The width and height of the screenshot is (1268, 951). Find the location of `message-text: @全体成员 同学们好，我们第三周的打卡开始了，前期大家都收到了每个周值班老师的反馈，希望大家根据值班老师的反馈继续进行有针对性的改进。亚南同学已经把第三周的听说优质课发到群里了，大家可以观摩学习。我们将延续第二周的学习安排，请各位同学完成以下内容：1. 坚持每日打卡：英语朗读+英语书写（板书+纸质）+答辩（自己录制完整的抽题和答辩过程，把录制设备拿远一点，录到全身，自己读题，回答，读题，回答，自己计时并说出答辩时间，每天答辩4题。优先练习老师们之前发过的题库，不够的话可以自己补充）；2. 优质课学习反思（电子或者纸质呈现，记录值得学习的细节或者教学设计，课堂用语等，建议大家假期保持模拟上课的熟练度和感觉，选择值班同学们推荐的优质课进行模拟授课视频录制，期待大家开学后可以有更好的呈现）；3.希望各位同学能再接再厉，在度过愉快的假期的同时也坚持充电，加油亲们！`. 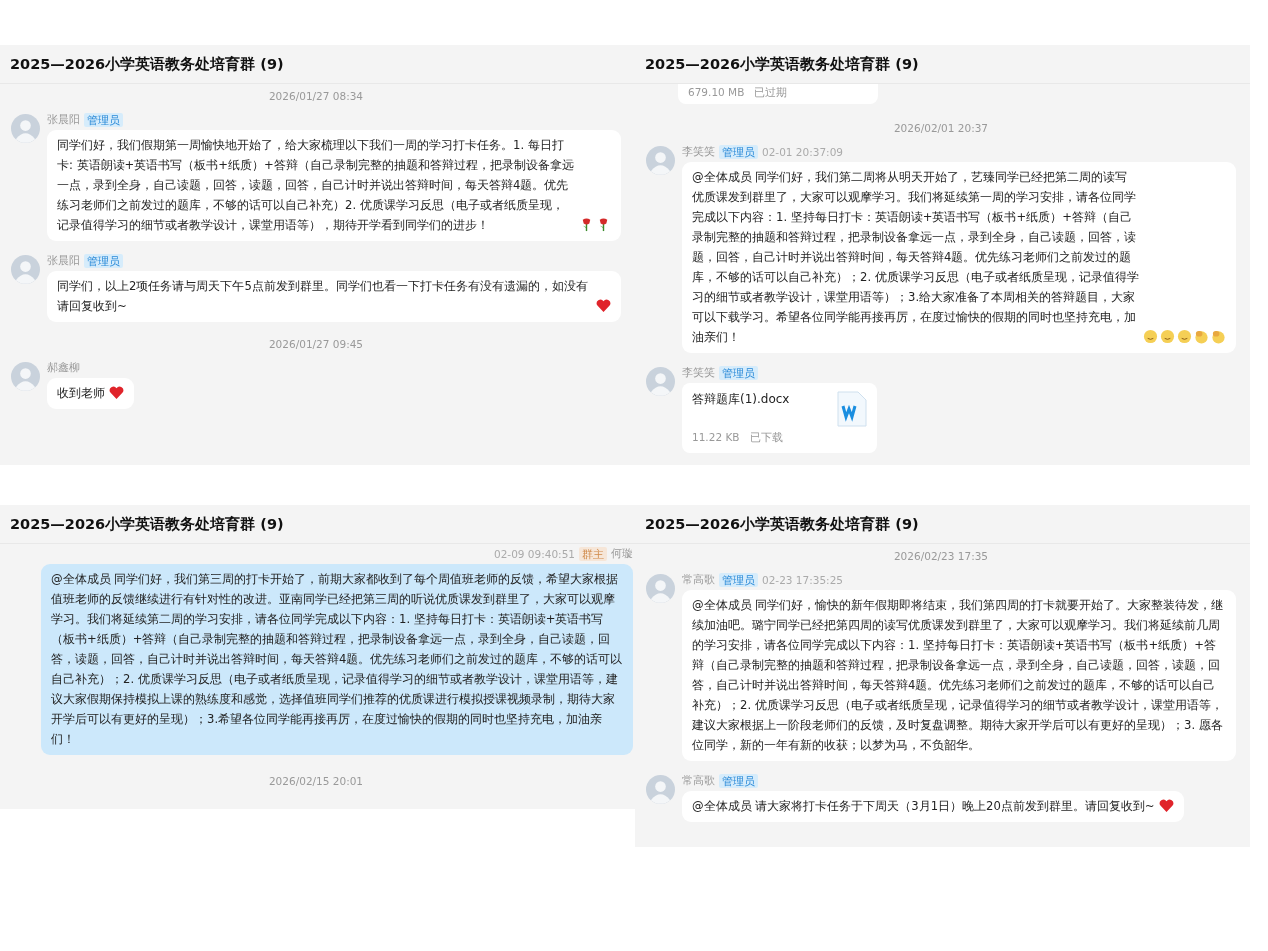

message-text: @全体成员 同学们好，我们第三周的打卡开始了，前期大家都收到了每个周值班老师的反馈，希望大家根据值班老师的反馈继续进行有针对性的改进。亚南同学已经把第三周的听说优质课发到群里了，大家可以观摩学习。我们将延续第二周的学习安排，请各位同学完成以下内容：1. 坚持每日打卡：英语朗读+英语书写（板书+纸质）+答辩（自己录制完整的抽题和答辩过程，把录制设备拿远一点，录到全身，自己读题，回答，读题，回答，自己计时并说出答辩时间，每天答辩4题。优先练习老师们之前发过的题库，不够的话可以自己补充）；2. 优质课学习反思（电子或者纸质呈现，记录值得学习的细节或者教学设计，课堂用语等，建议大家假期保持模拟上课的熟练度和感觉，选择值班同学们推荐的优质课进行模拟授课视频录制，期待大家开学后可以有更好的呈现）；3.希望各位同学能再接再厉，在度过愉快的假期的同时也坚持充电，加油亲们！ is located at coordinates (337, 659).